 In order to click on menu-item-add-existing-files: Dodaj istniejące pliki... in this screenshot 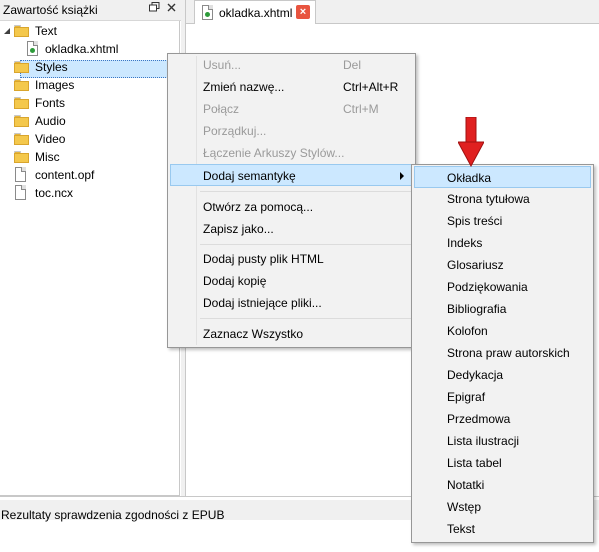, I will do `click(291, 303)`.